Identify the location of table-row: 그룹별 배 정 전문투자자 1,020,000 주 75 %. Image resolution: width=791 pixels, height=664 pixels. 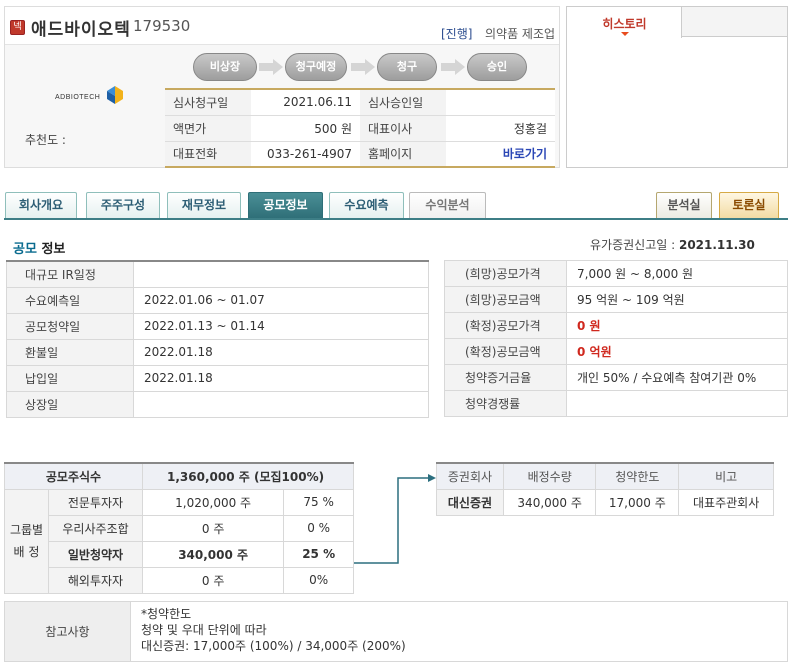
(179, 541).